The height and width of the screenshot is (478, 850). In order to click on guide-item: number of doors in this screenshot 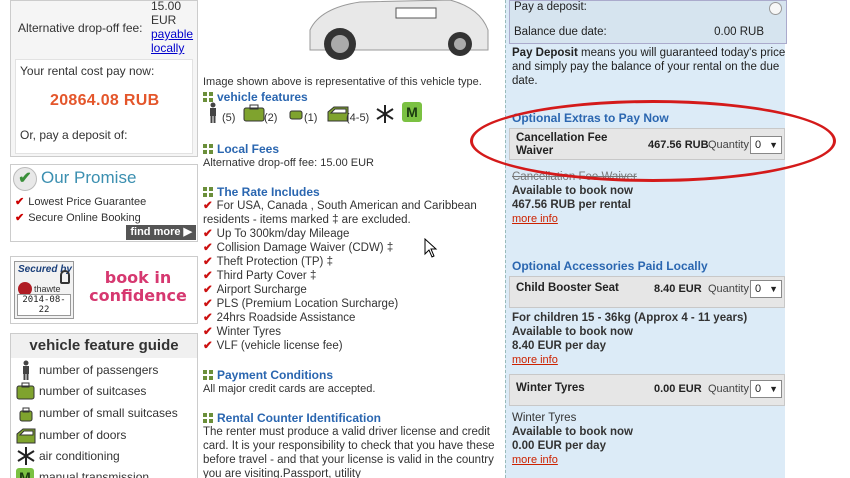, I will do `click(106, 435)`.